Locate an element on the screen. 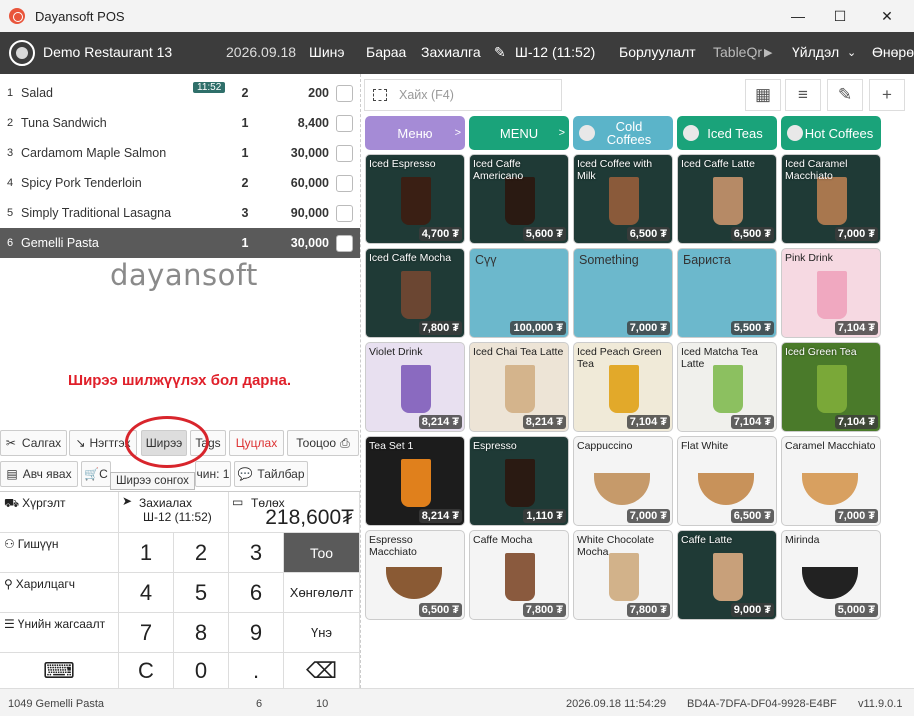 The image size is (914, 716). key-4: 4 is located at coordinates (146, 593).